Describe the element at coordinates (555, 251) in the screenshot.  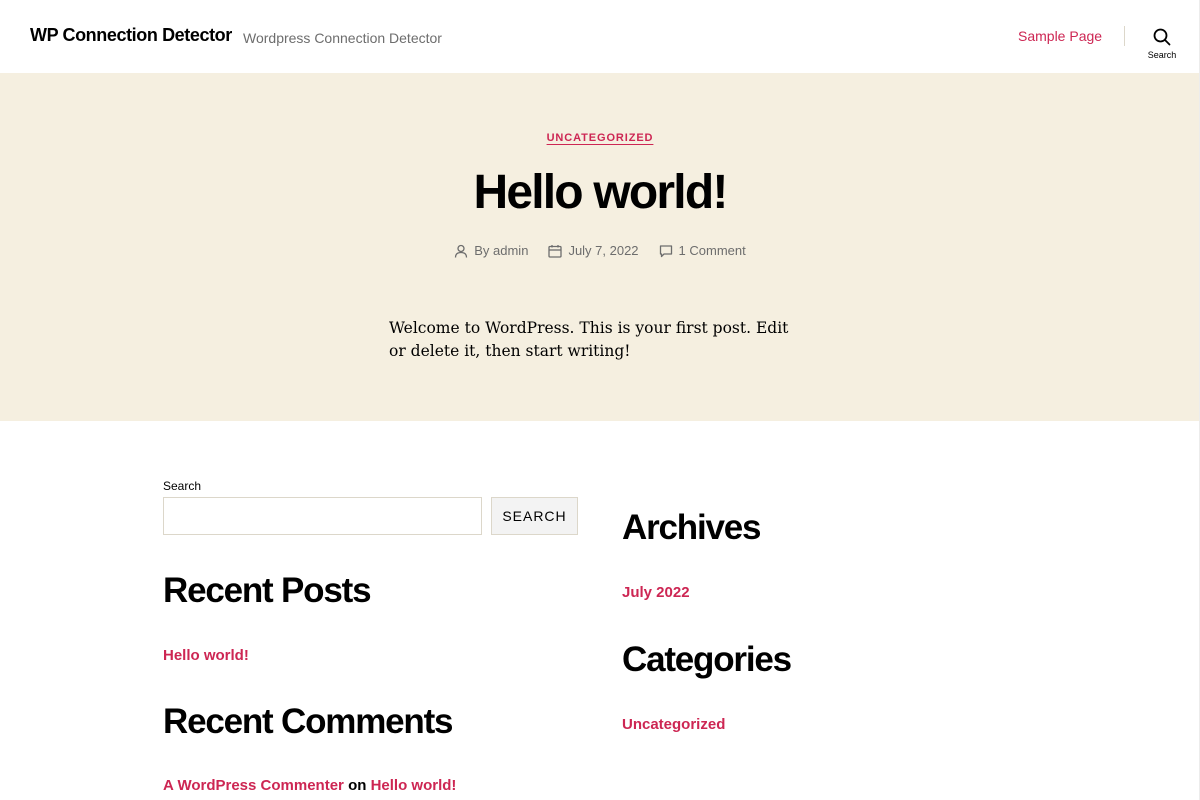
I see `calendar-icon` at that location.